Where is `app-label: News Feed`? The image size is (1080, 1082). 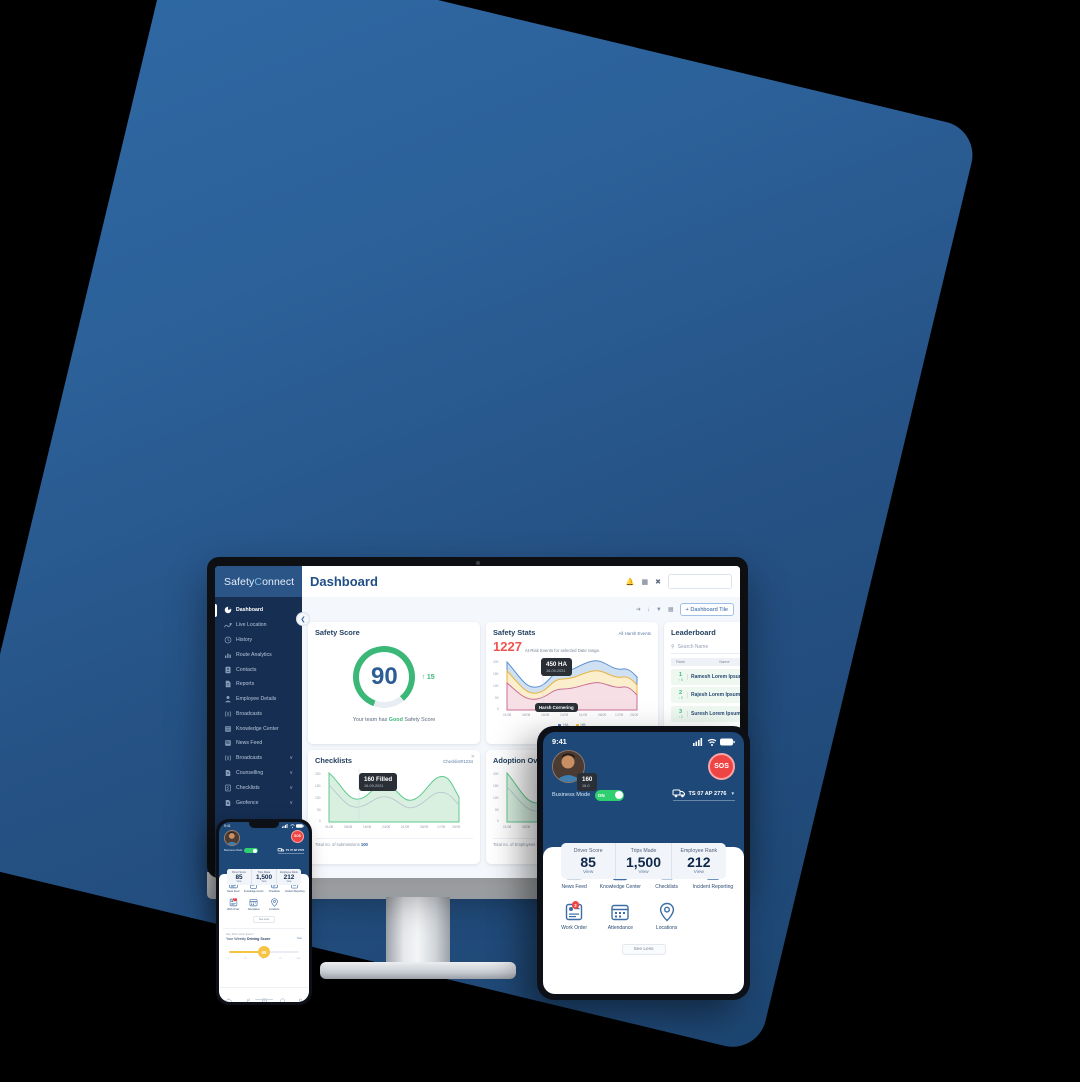 app-label: News Feed is located at coordinates (574, 887).